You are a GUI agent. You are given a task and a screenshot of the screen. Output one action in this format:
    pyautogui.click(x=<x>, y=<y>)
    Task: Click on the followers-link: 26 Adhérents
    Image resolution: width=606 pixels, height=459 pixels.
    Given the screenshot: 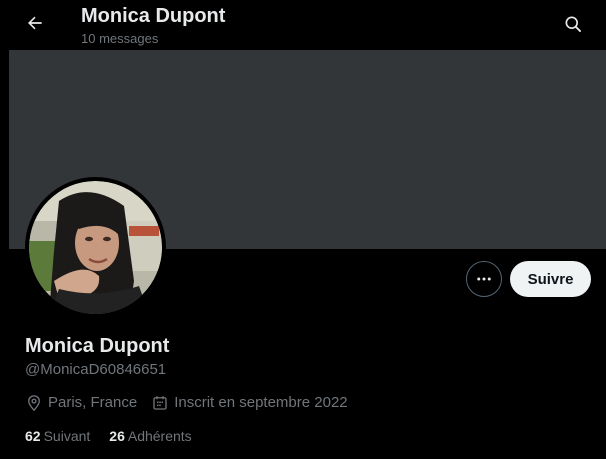 What is the action you would take?
    pyautogui.click(x=150, y=436)
    